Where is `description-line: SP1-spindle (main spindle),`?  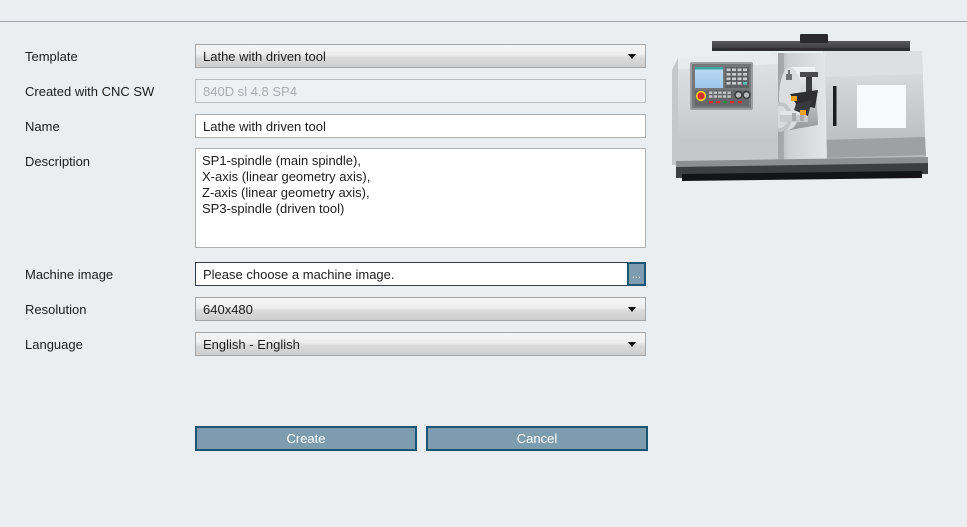 description-line: SP1-spindle (main spindle), is located at coordinates (281, 160).